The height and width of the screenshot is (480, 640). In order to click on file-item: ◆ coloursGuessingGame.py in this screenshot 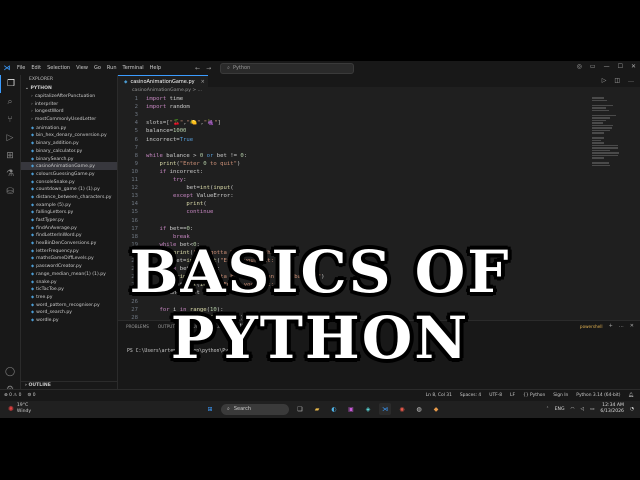, I will do `click(69, 174)`.